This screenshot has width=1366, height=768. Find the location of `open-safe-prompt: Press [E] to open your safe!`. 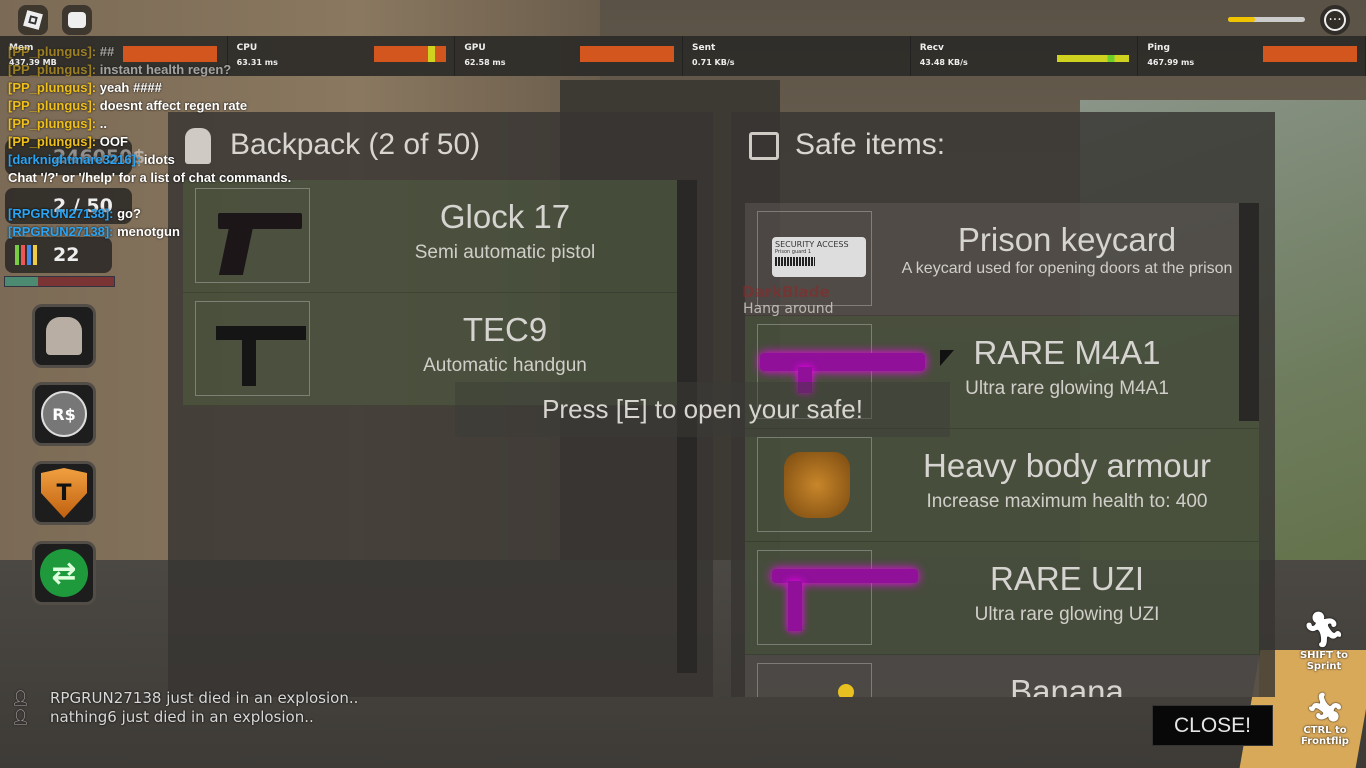

open-safe-prompt: Press [E] to open your safe! is located at coordinates (702, 409).